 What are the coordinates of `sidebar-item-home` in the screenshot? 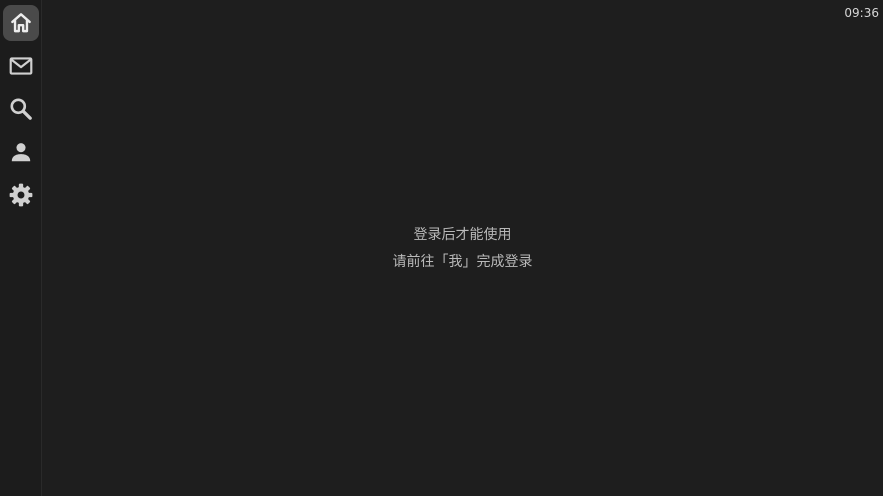 It's located at (21, 23).